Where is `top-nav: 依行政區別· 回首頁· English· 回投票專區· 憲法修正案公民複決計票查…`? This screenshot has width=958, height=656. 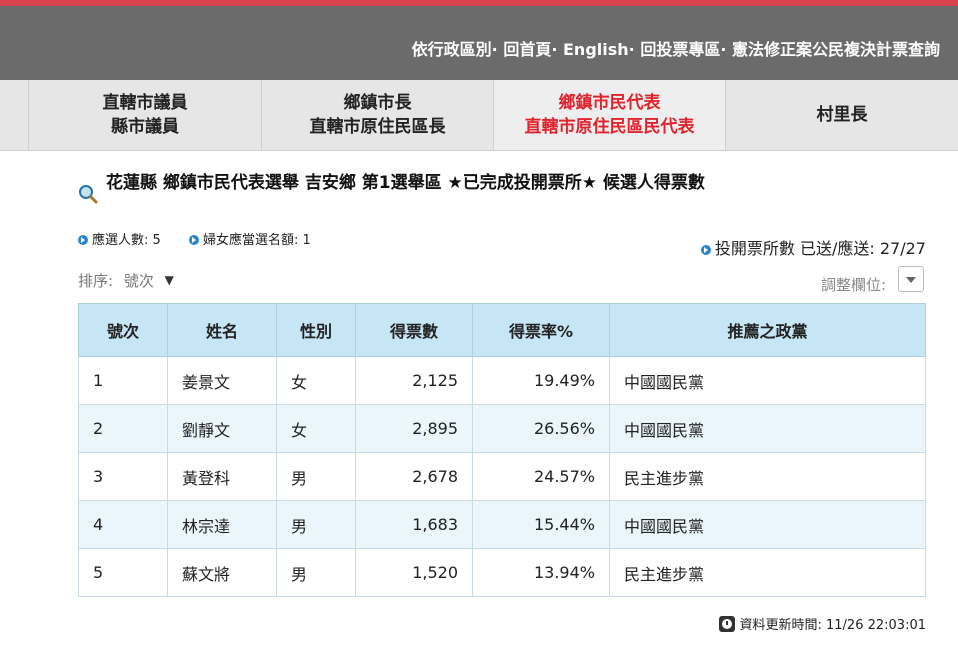
top-nav: 依行政區別· 回首頁· English· 回投票專區· 憲法修正案公民複決計票查… is located at coordinates (676, 48).